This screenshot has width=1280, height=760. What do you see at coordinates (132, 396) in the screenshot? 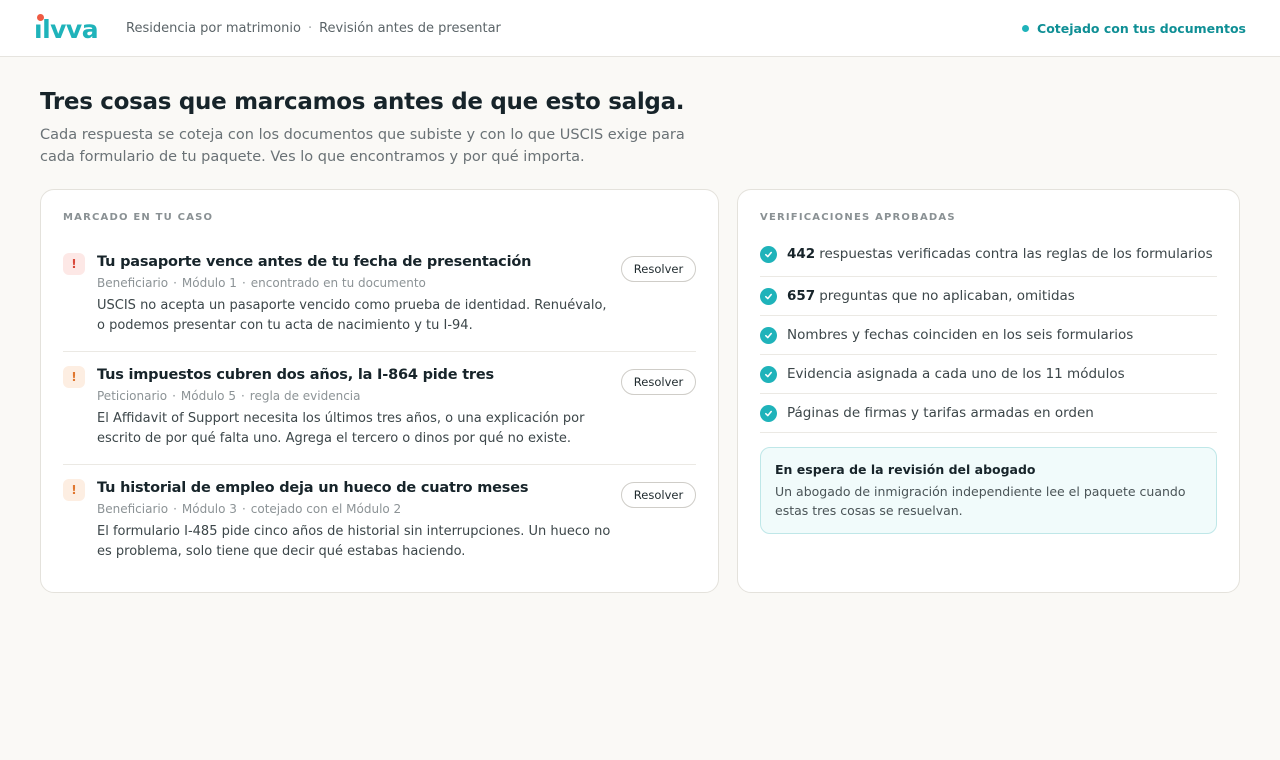
I see `flag-meta-item: Peticionario` at bounding box center [132, 396].